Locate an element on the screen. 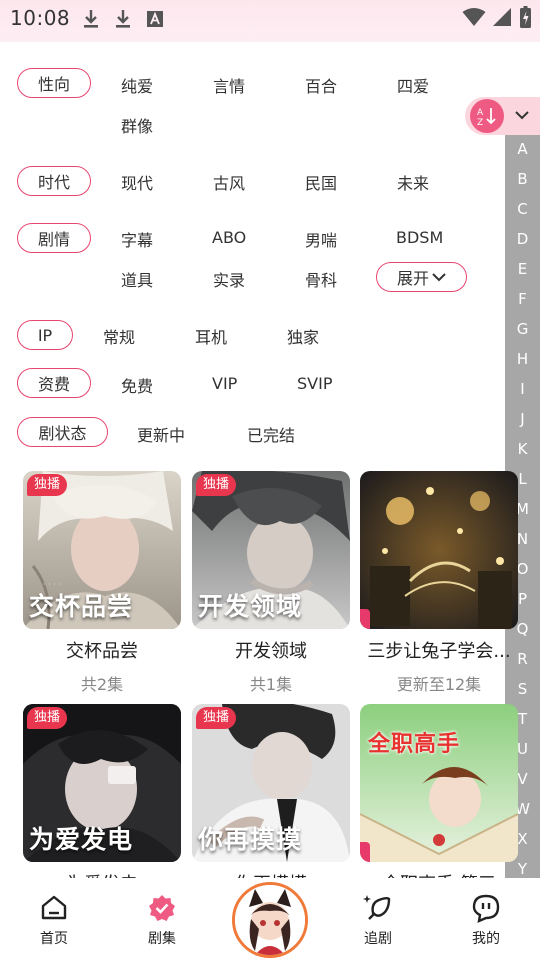  expand-button: 展开 is located at coordinates (421, 277).